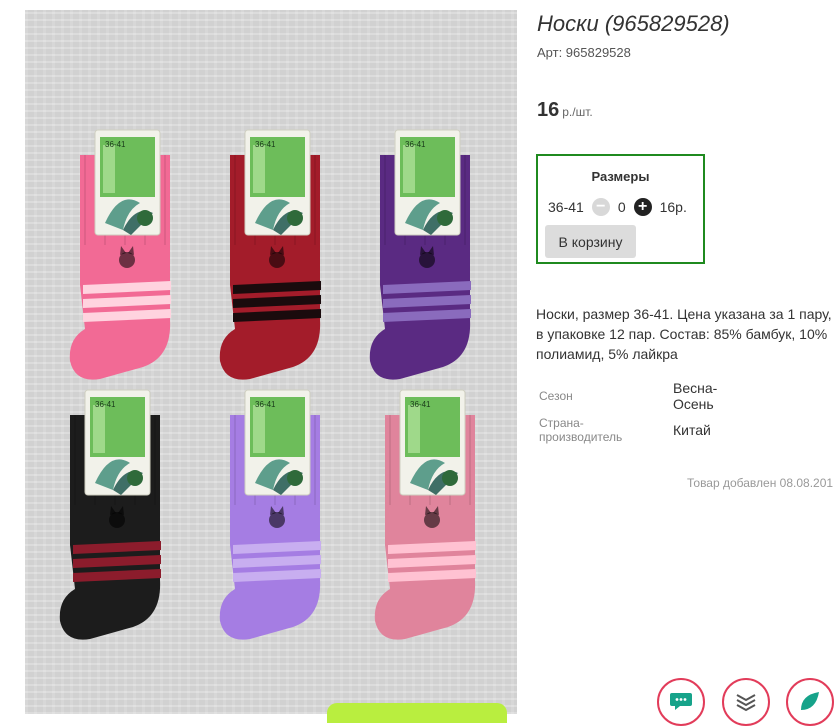  What do you see at coordinates (110, 514) in the screenshot?
I see `sock-4: 36-41` at bounding box center [110, 514].